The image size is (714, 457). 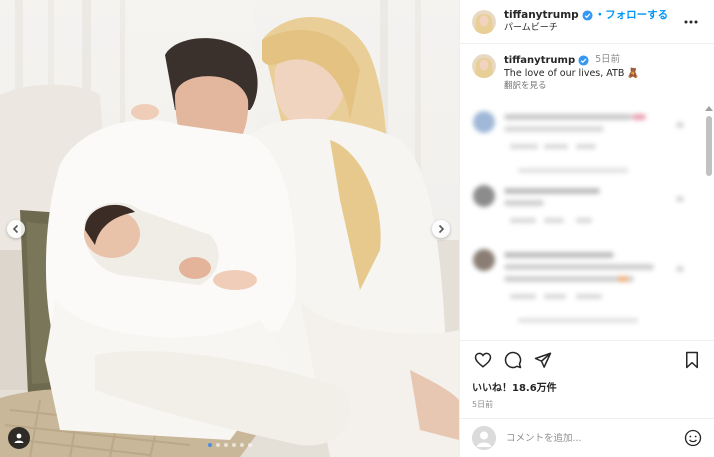 What do you see at coordinates (578, 217) in the screenshot?
I see `blurred-comments` at bounding box center [578, 217].